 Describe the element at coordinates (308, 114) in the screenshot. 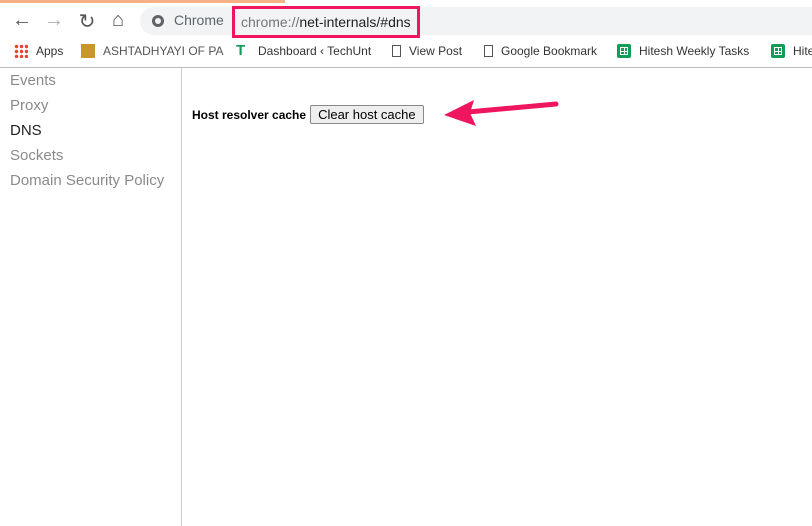

I see `dns-panel: Host resolver cache Clear host cache` at that location.